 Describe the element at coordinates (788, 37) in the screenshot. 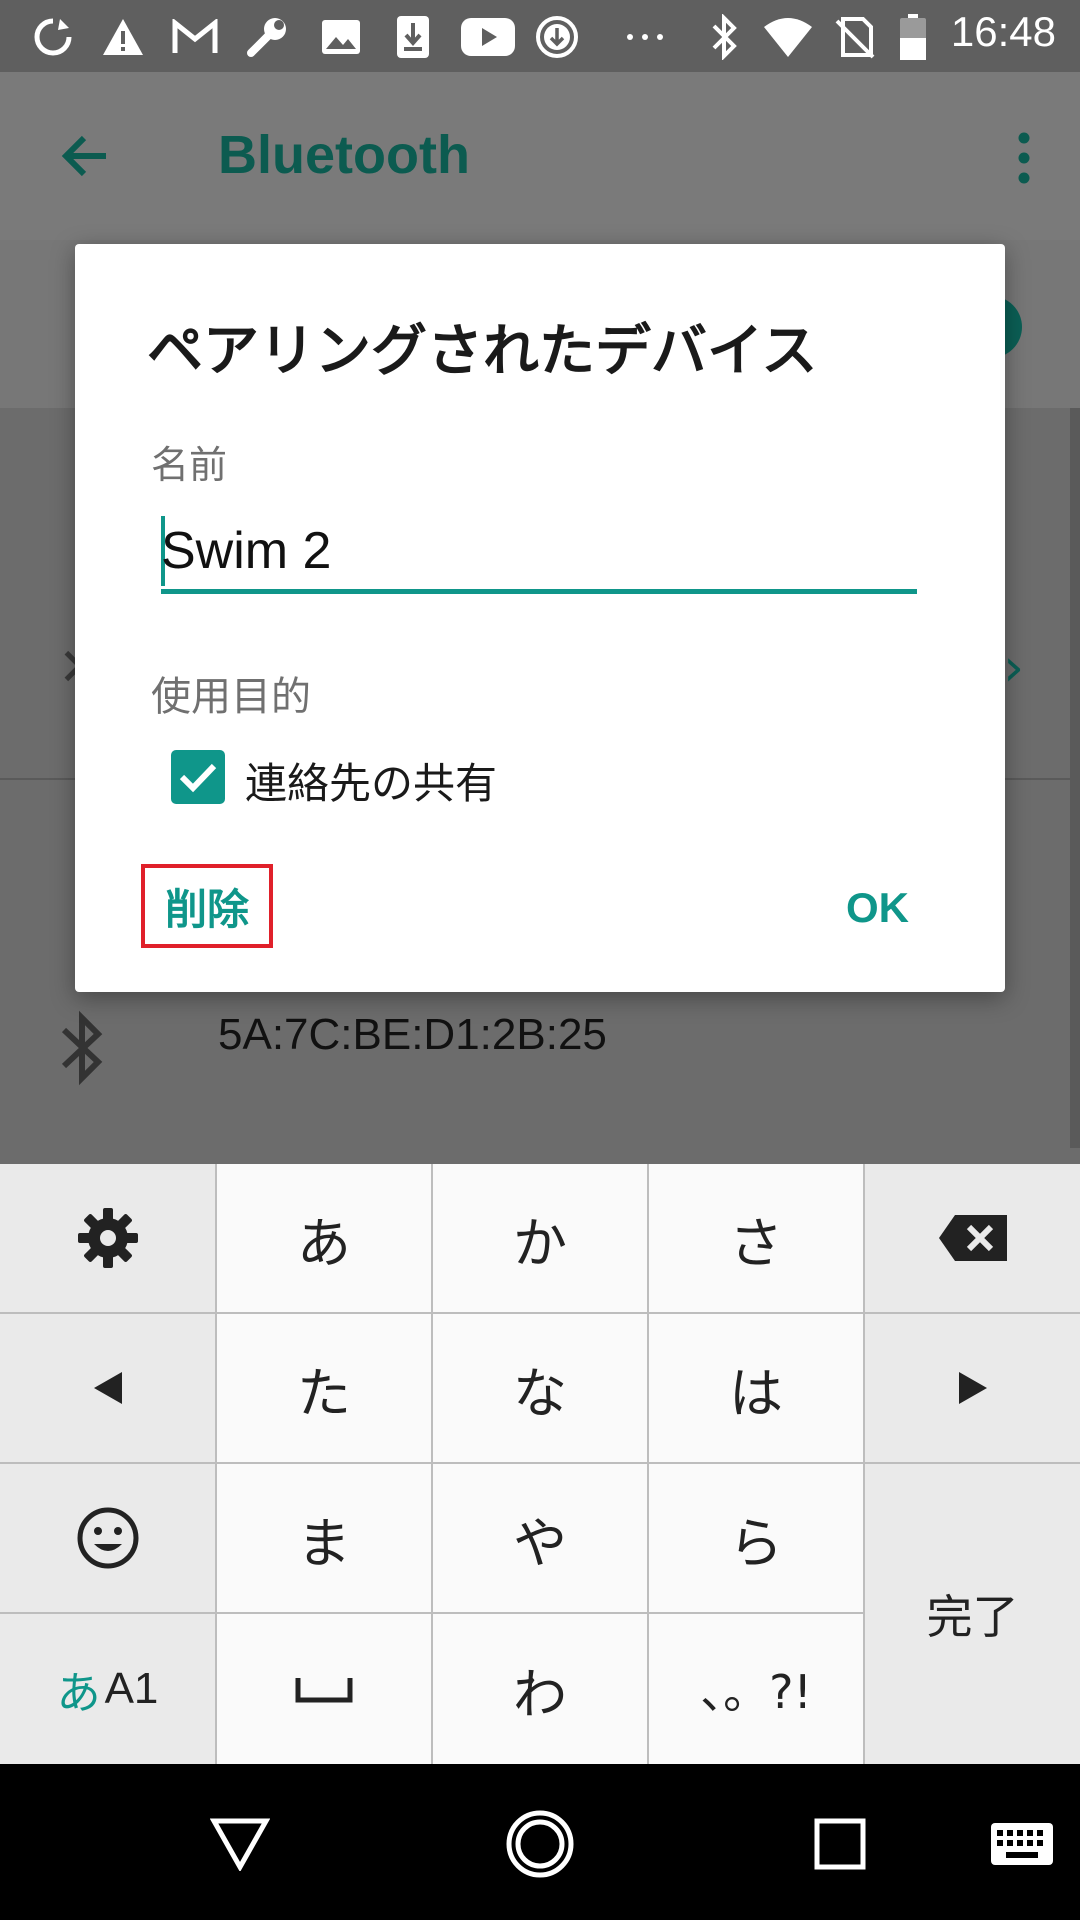

I see `wifi-icon` at that location.